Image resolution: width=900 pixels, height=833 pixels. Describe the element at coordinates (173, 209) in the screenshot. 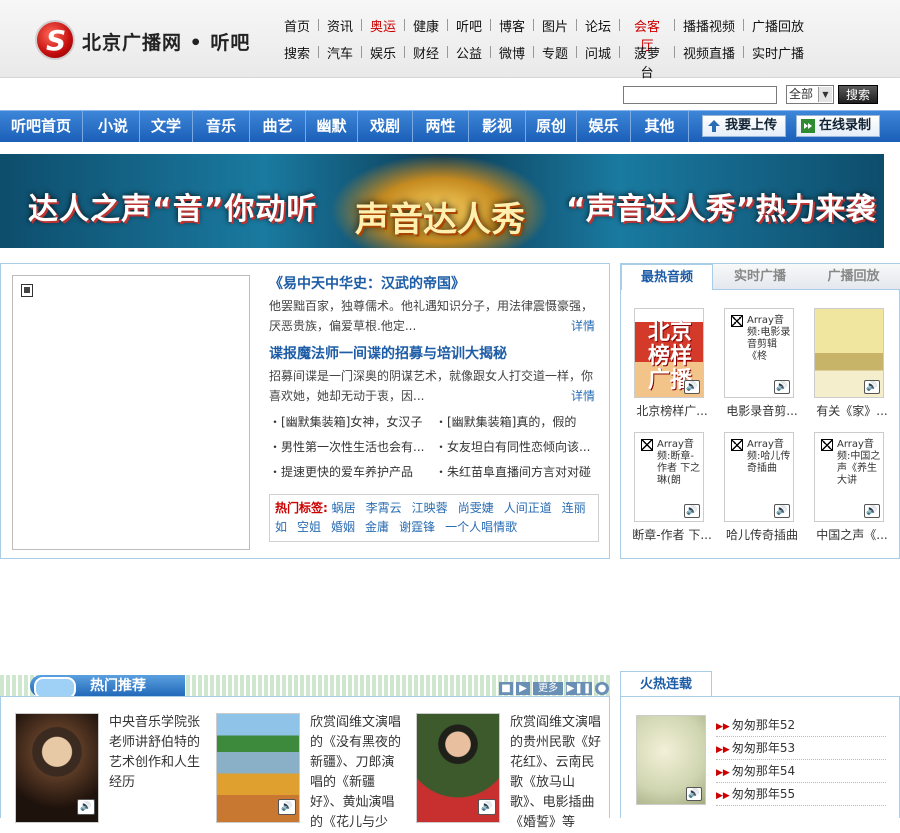

I see `banner-left-text: 达人之声“音”你动听` at that location.